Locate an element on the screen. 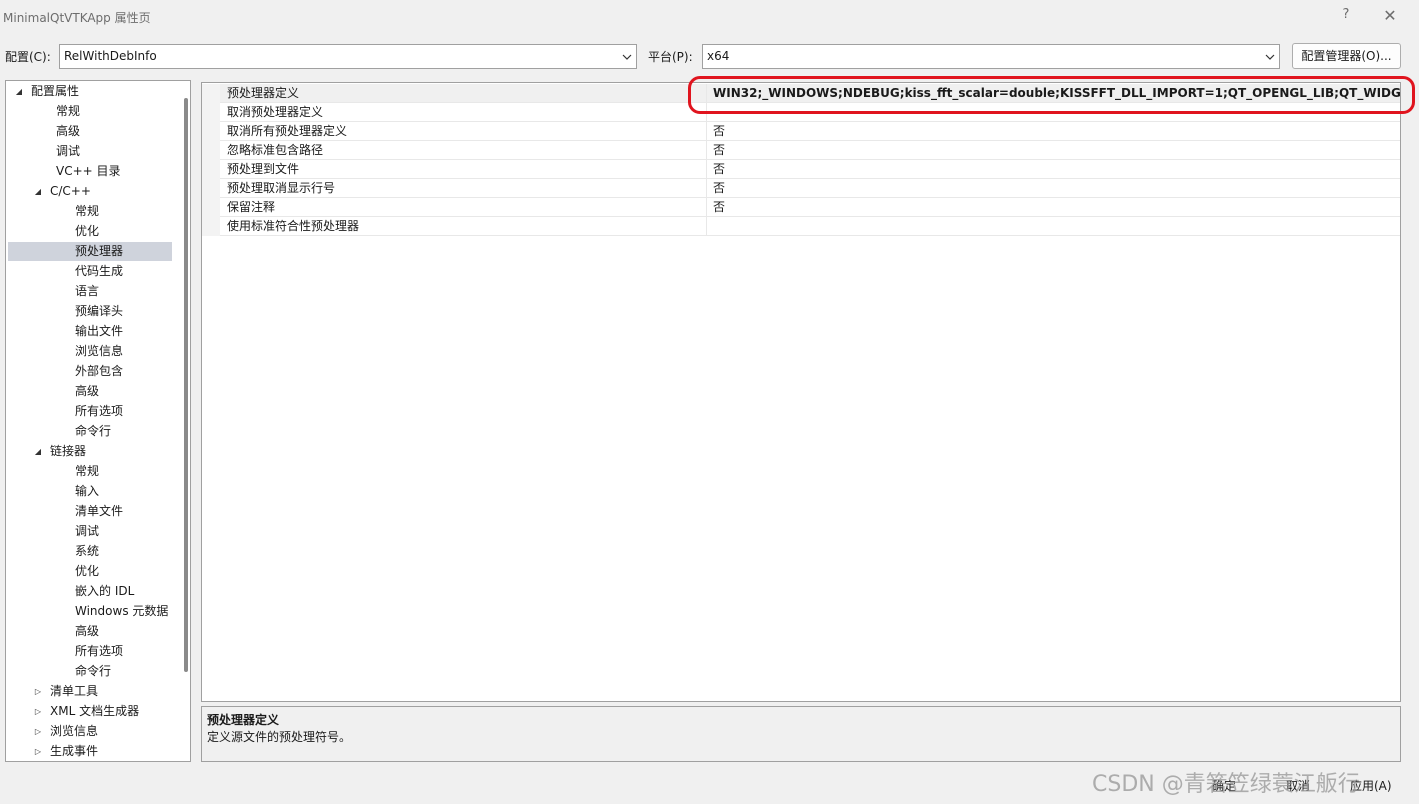  property-name: 取消所有预处理器定义 is located at coordinates (467, 131).